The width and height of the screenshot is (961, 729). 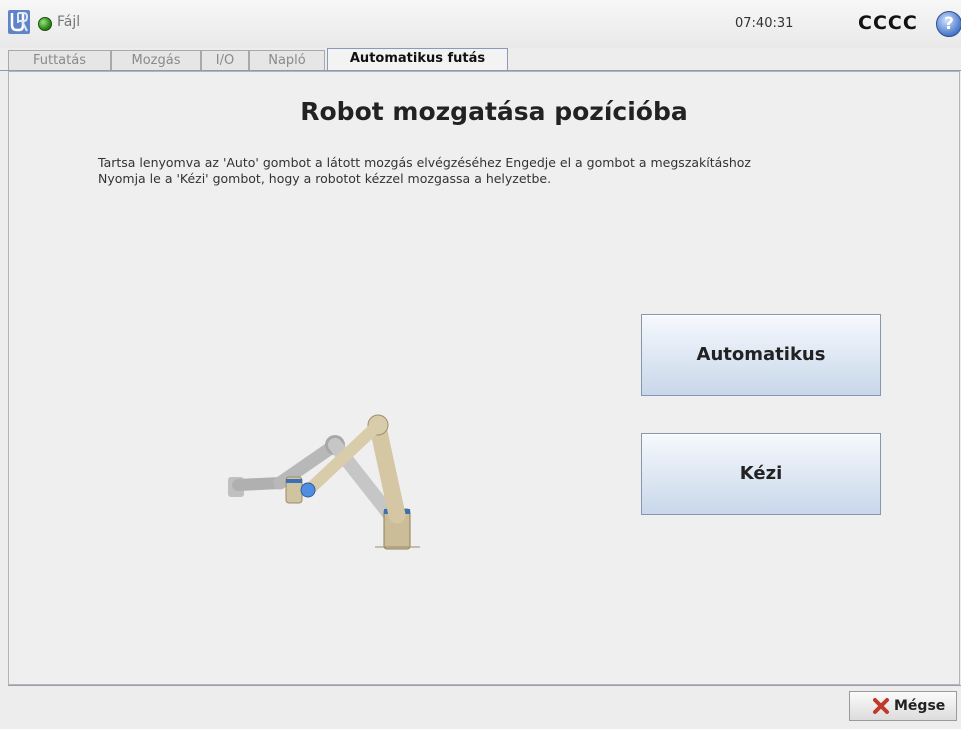 What do you see at coordinates (948, 24) in the screenshot?
I see `help-icon: ?` at bounding box center [948, 24].